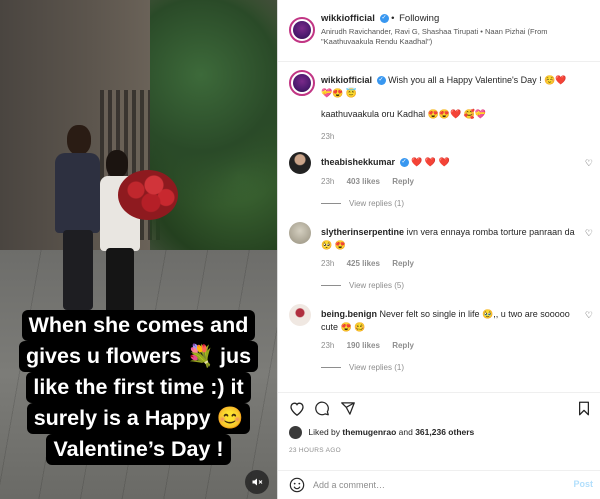  What do you see at coordinates (349, 314) in the screenshot?
I see `comment-username: being.benign` at bounding box center [349, 314].